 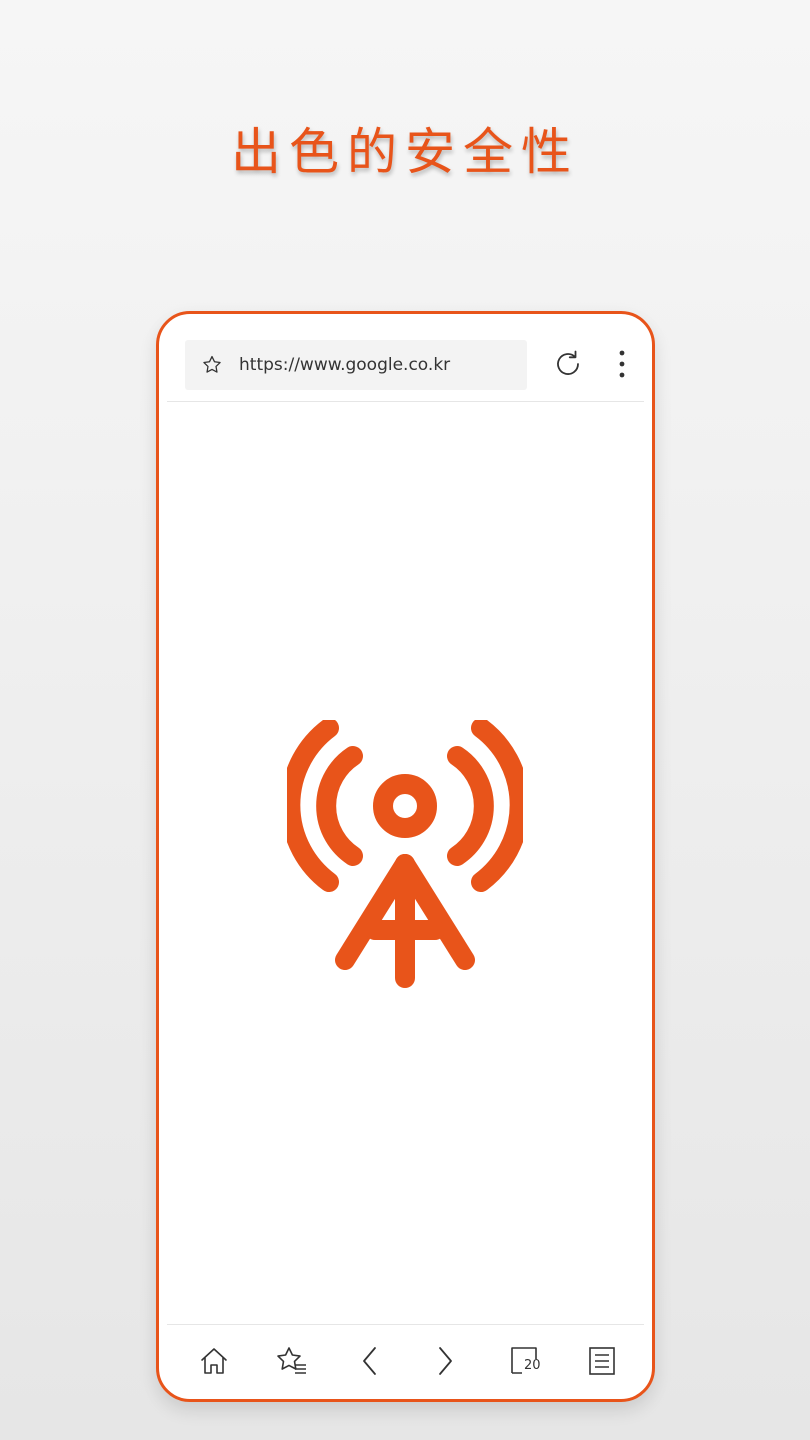 I want to click on url-text: https://www.google.co.kr, so click(x=344, y=365).